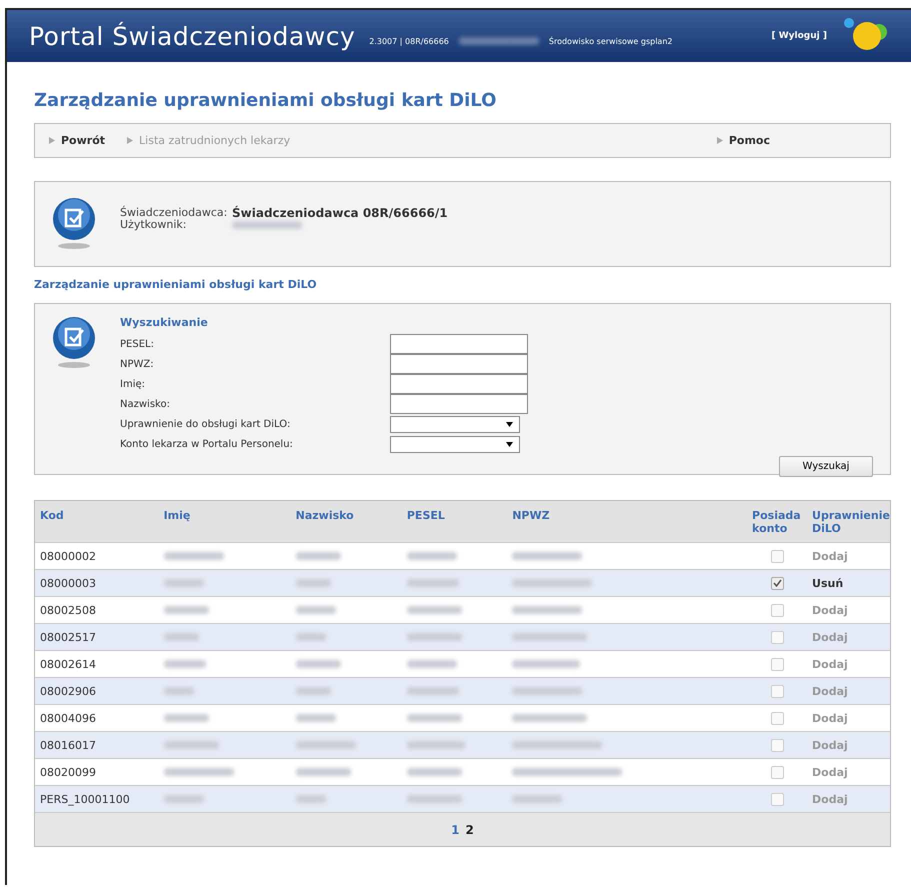  Describe the element at coordinates (133, 384) in the screenshot. I see `field-label: Imię:` at that location.